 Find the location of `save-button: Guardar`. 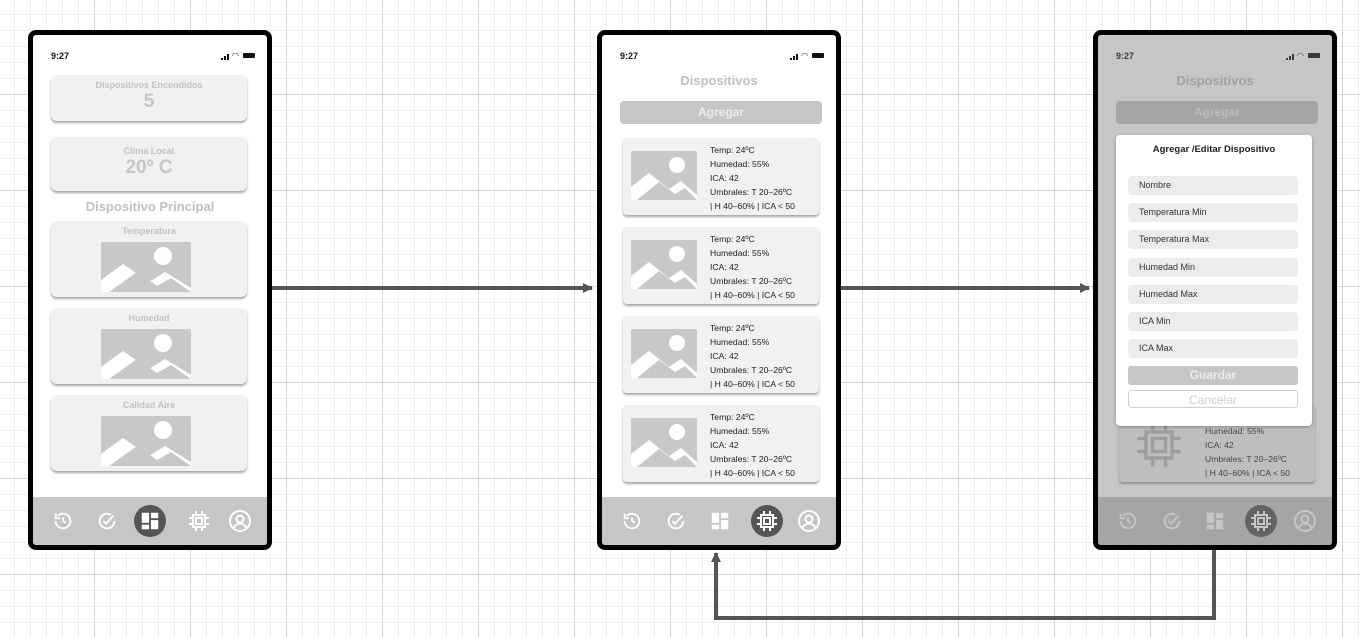

save-button: Guardar is located at coordinates (1213, 375).